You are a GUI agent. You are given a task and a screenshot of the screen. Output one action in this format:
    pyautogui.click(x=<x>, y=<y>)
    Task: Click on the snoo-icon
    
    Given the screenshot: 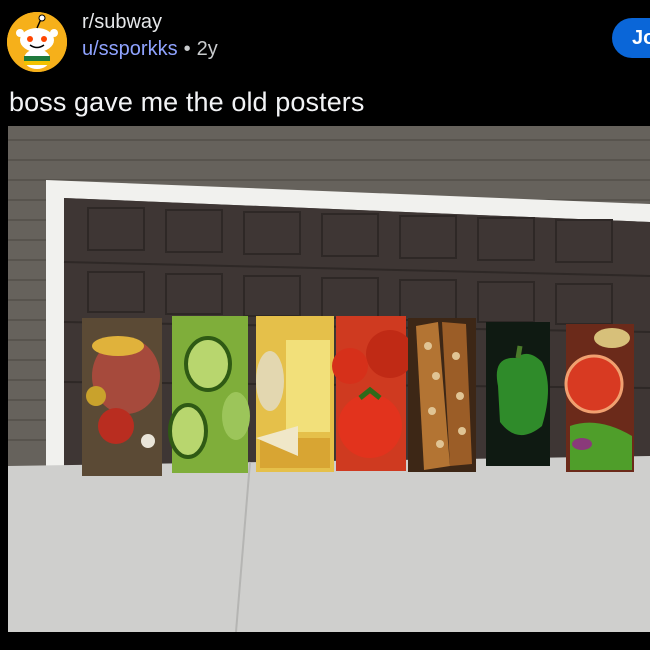 What is the action you would take?
    pyautogui.click(x=37, y=42)
    